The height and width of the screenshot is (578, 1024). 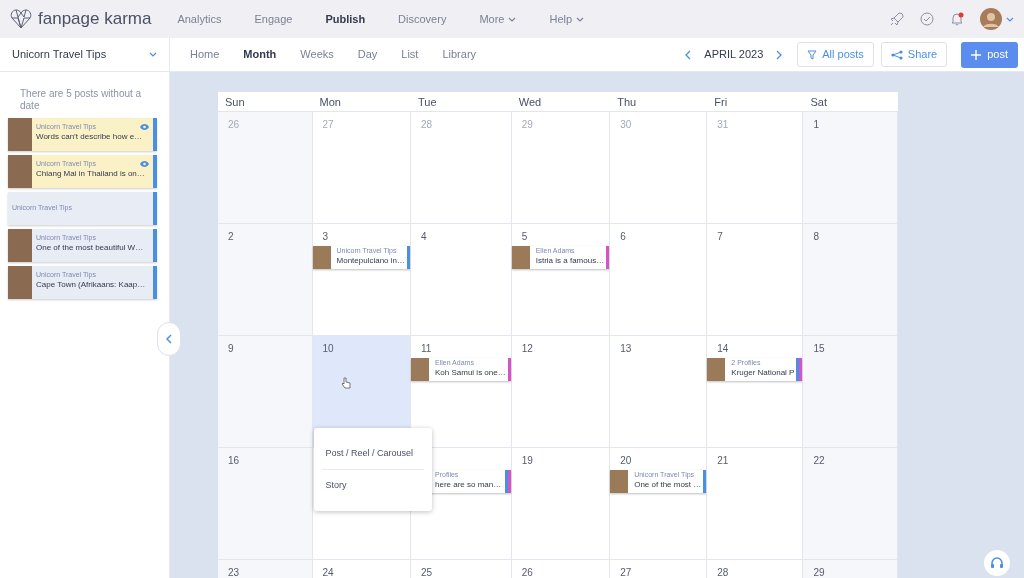 I want to click on day-number: 5, so click(x=524, y=236).